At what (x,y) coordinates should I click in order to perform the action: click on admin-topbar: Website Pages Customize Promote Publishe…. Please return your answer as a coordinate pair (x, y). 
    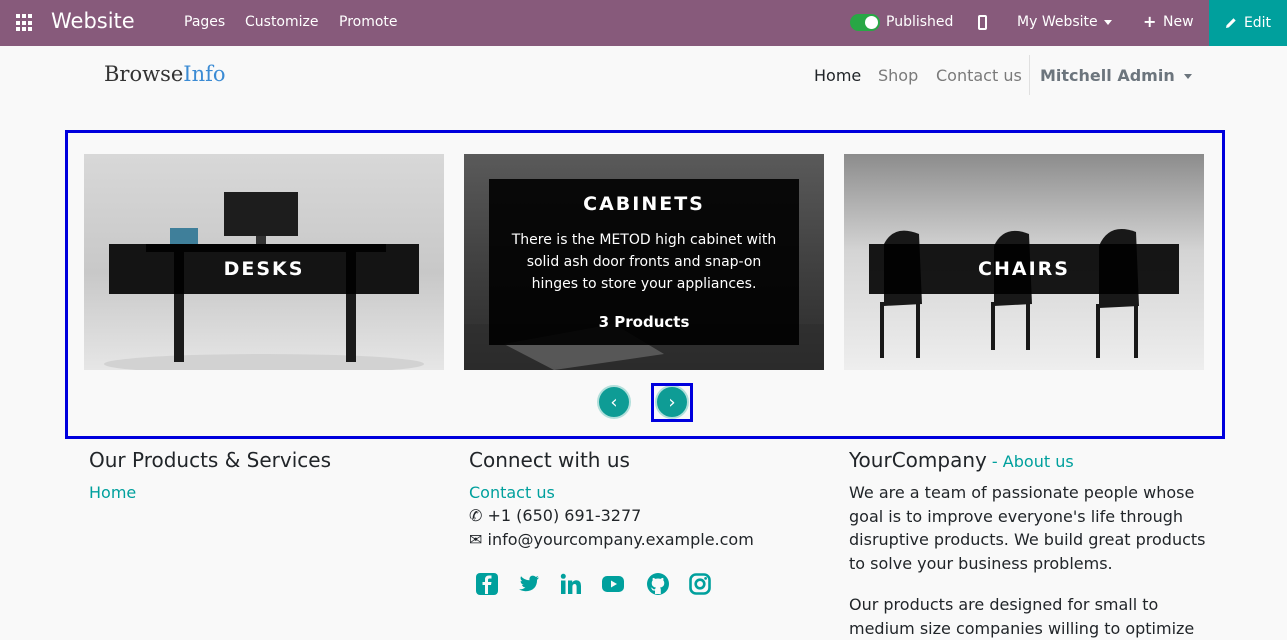
    Looking at the image, I should click on (643, 23).